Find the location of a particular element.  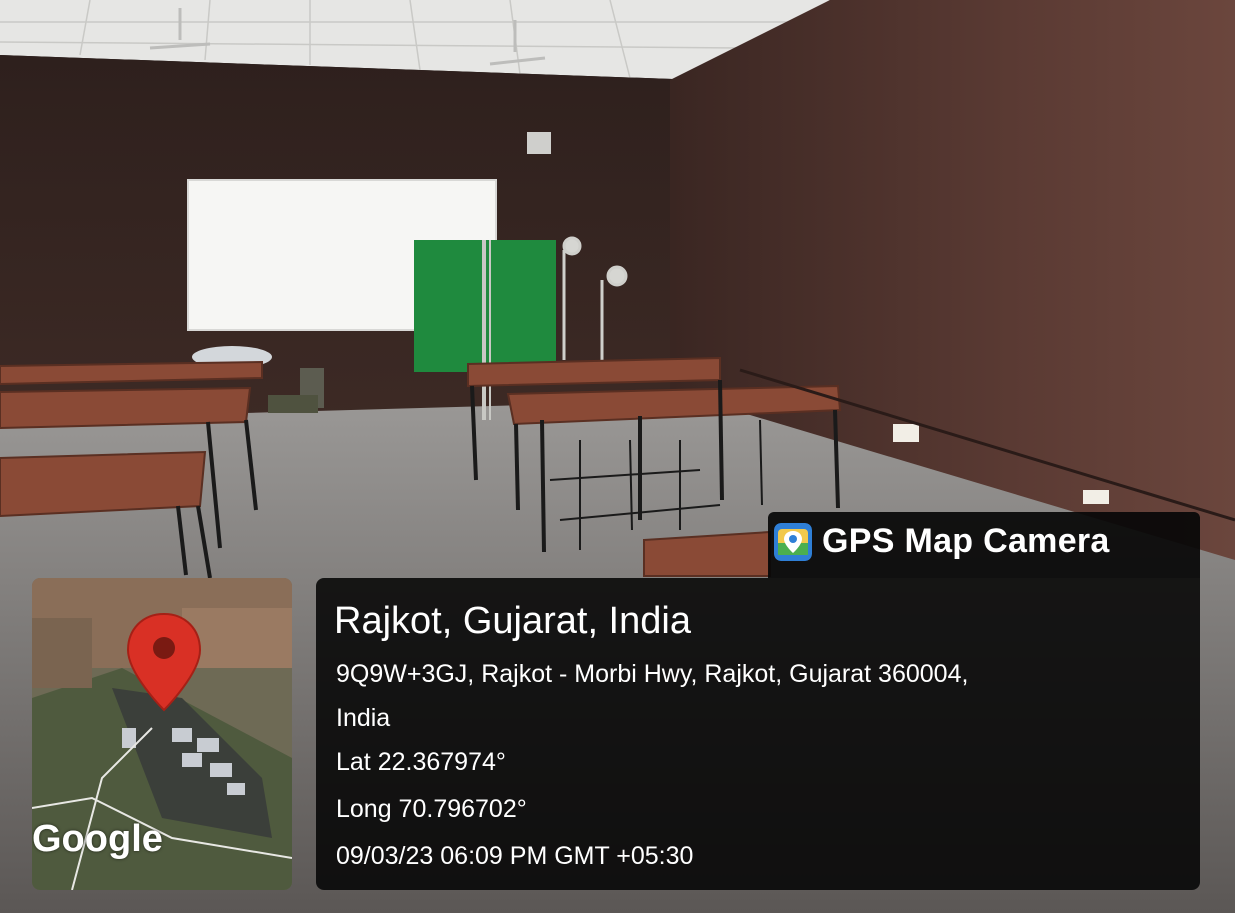

datetime-label: 09/03/23 06:09 PM GMT +05:30 is located at coordinates (515, 856).